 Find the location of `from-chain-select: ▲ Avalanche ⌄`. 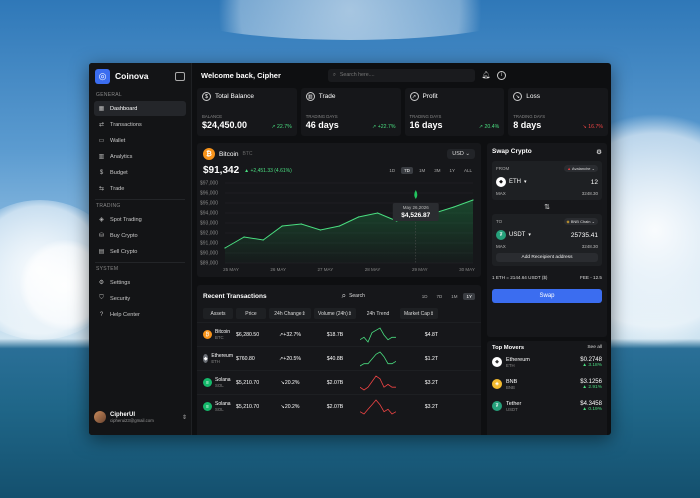

from-chain-select: ▲ Avalanche ⌄ is located at coordinates (581, 168).